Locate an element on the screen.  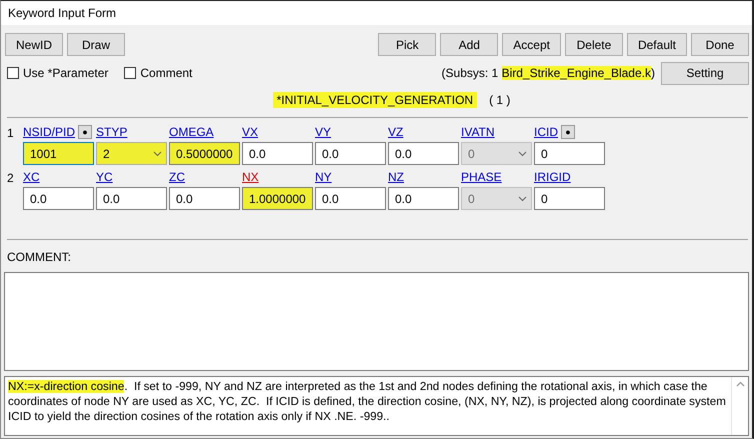
input-field: 1.0000000 is located at coordinates (277, 198).